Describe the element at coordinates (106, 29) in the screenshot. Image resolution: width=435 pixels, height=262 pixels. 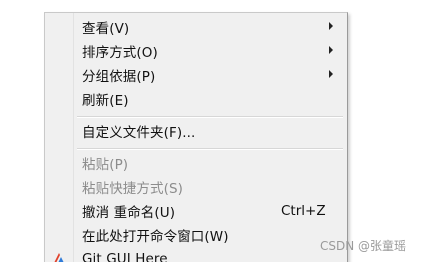
I see `menu-item-label: 查看(V)` at that location.